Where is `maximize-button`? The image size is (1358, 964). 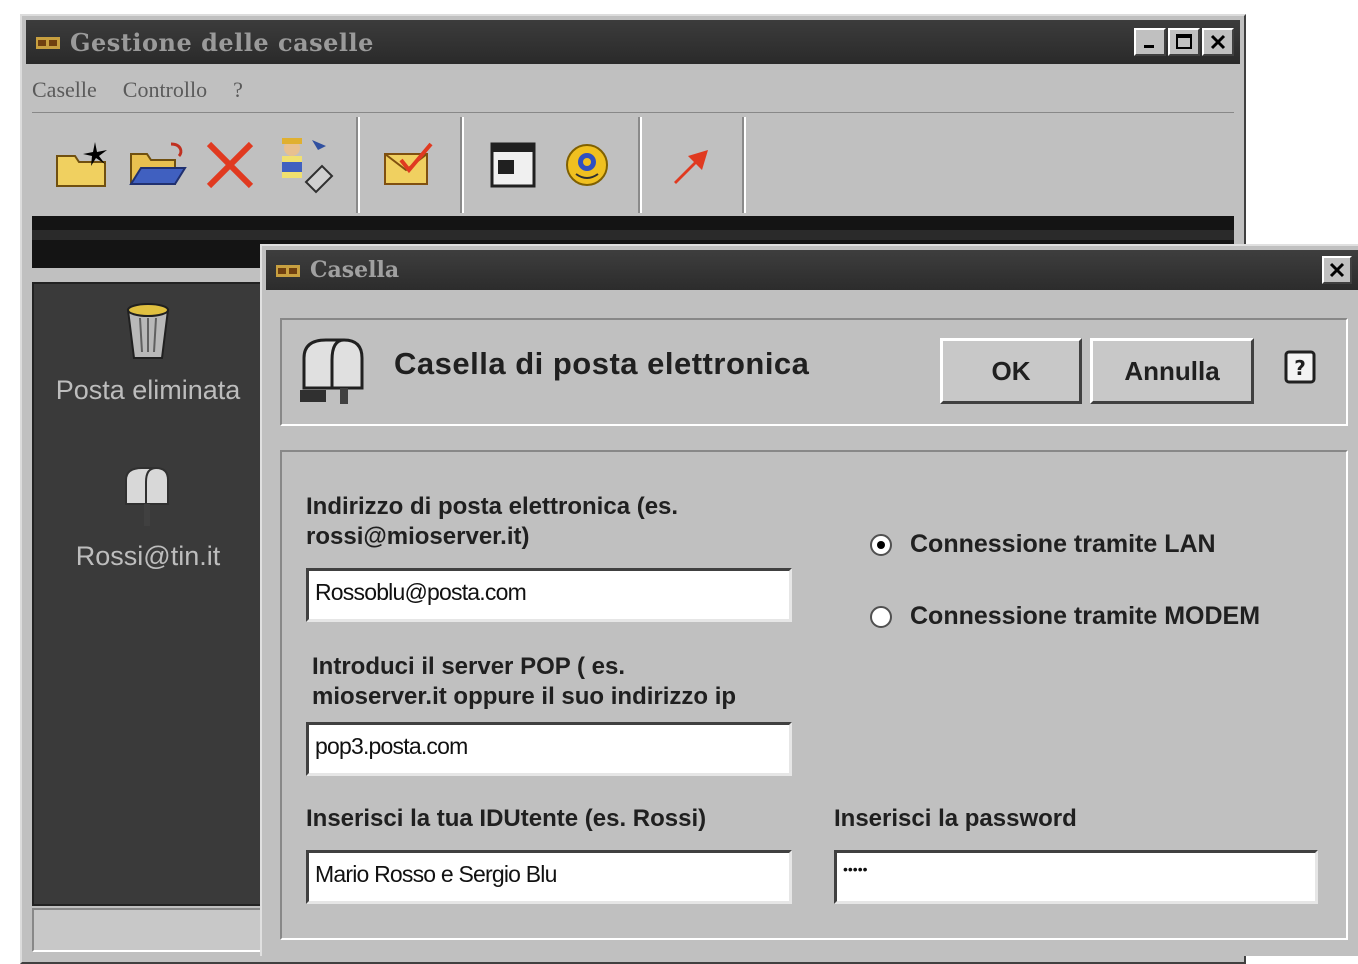
maximize-button is located at coordinates (1184, 42).